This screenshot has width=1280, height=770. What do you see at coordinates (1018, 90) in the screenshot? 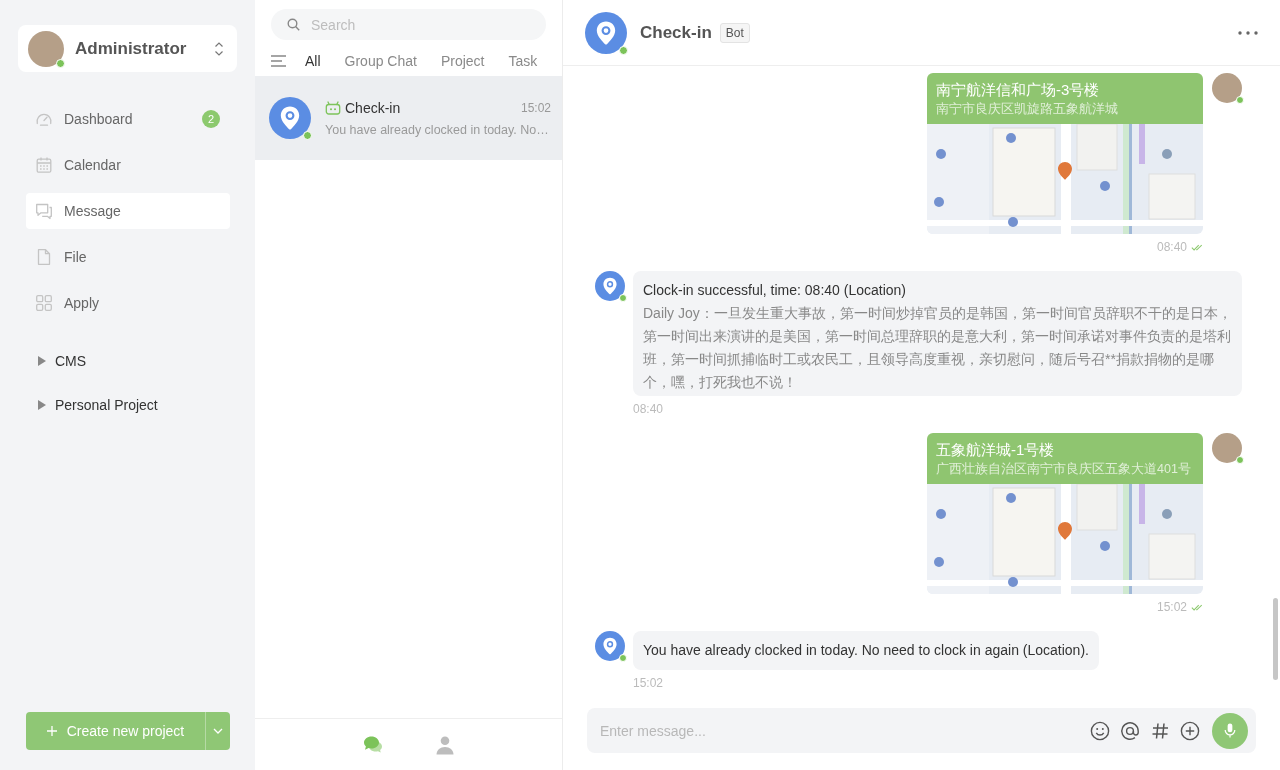
I see `location-title: 南宁航洋信和广场-3号楼` at bounding box center [1018, 90].